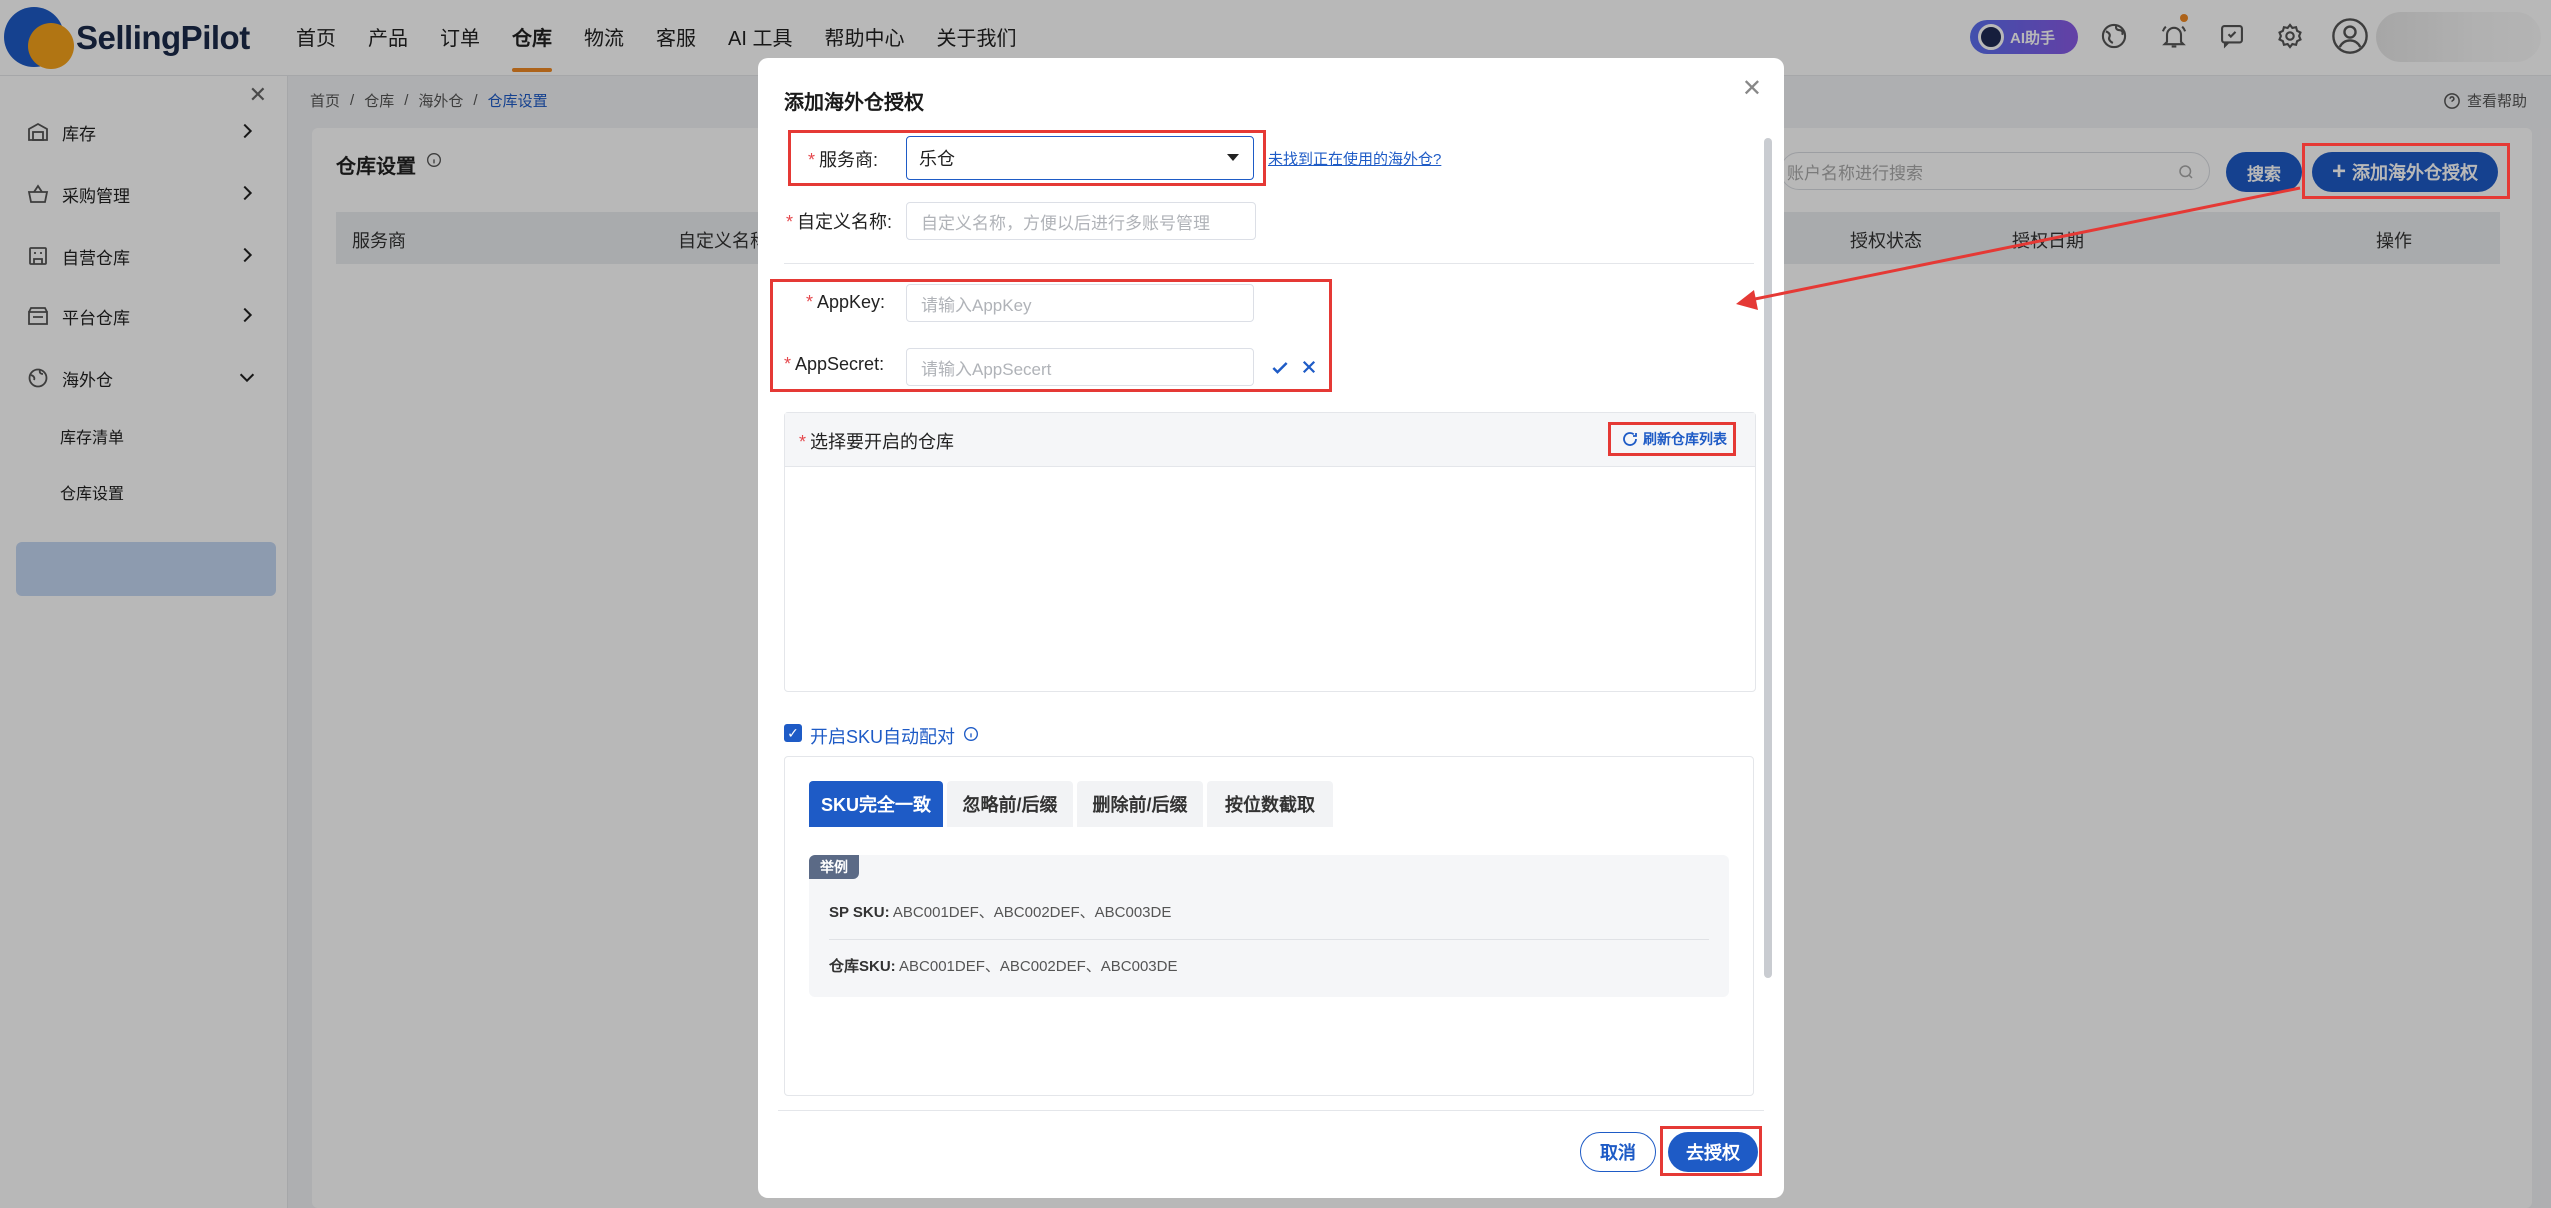 This screenshot has width=2551, height=1208. What do you see at coordinates (1038, 966) in the screenshot?
I see `example-warehouse-value: ABC001DEF、ABC002DEF、ABC003DE` at bounding box center [1038, 966].